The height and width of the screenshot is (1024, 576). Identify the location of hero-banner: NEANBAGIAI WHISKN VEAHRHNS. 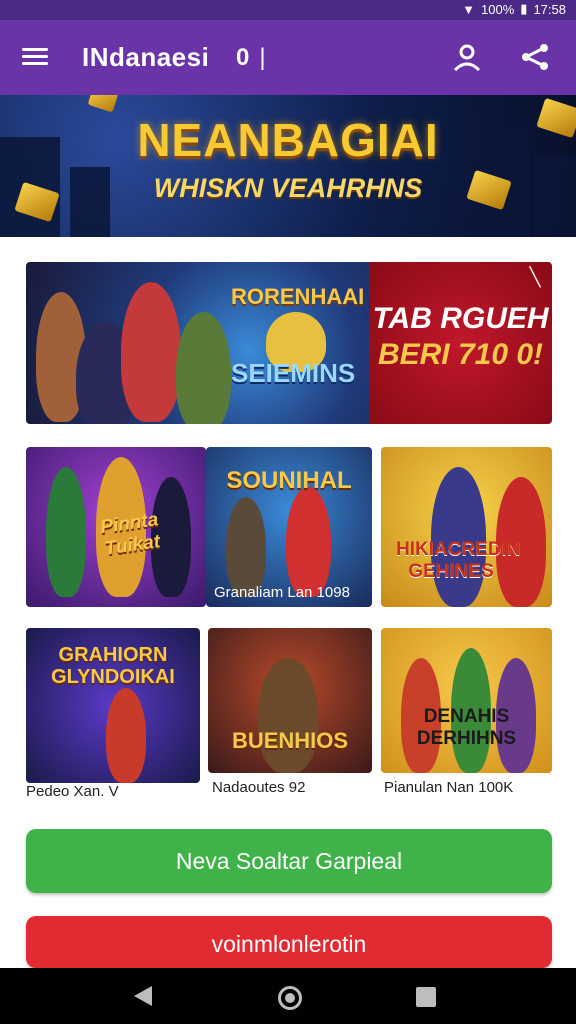
(288, 166).